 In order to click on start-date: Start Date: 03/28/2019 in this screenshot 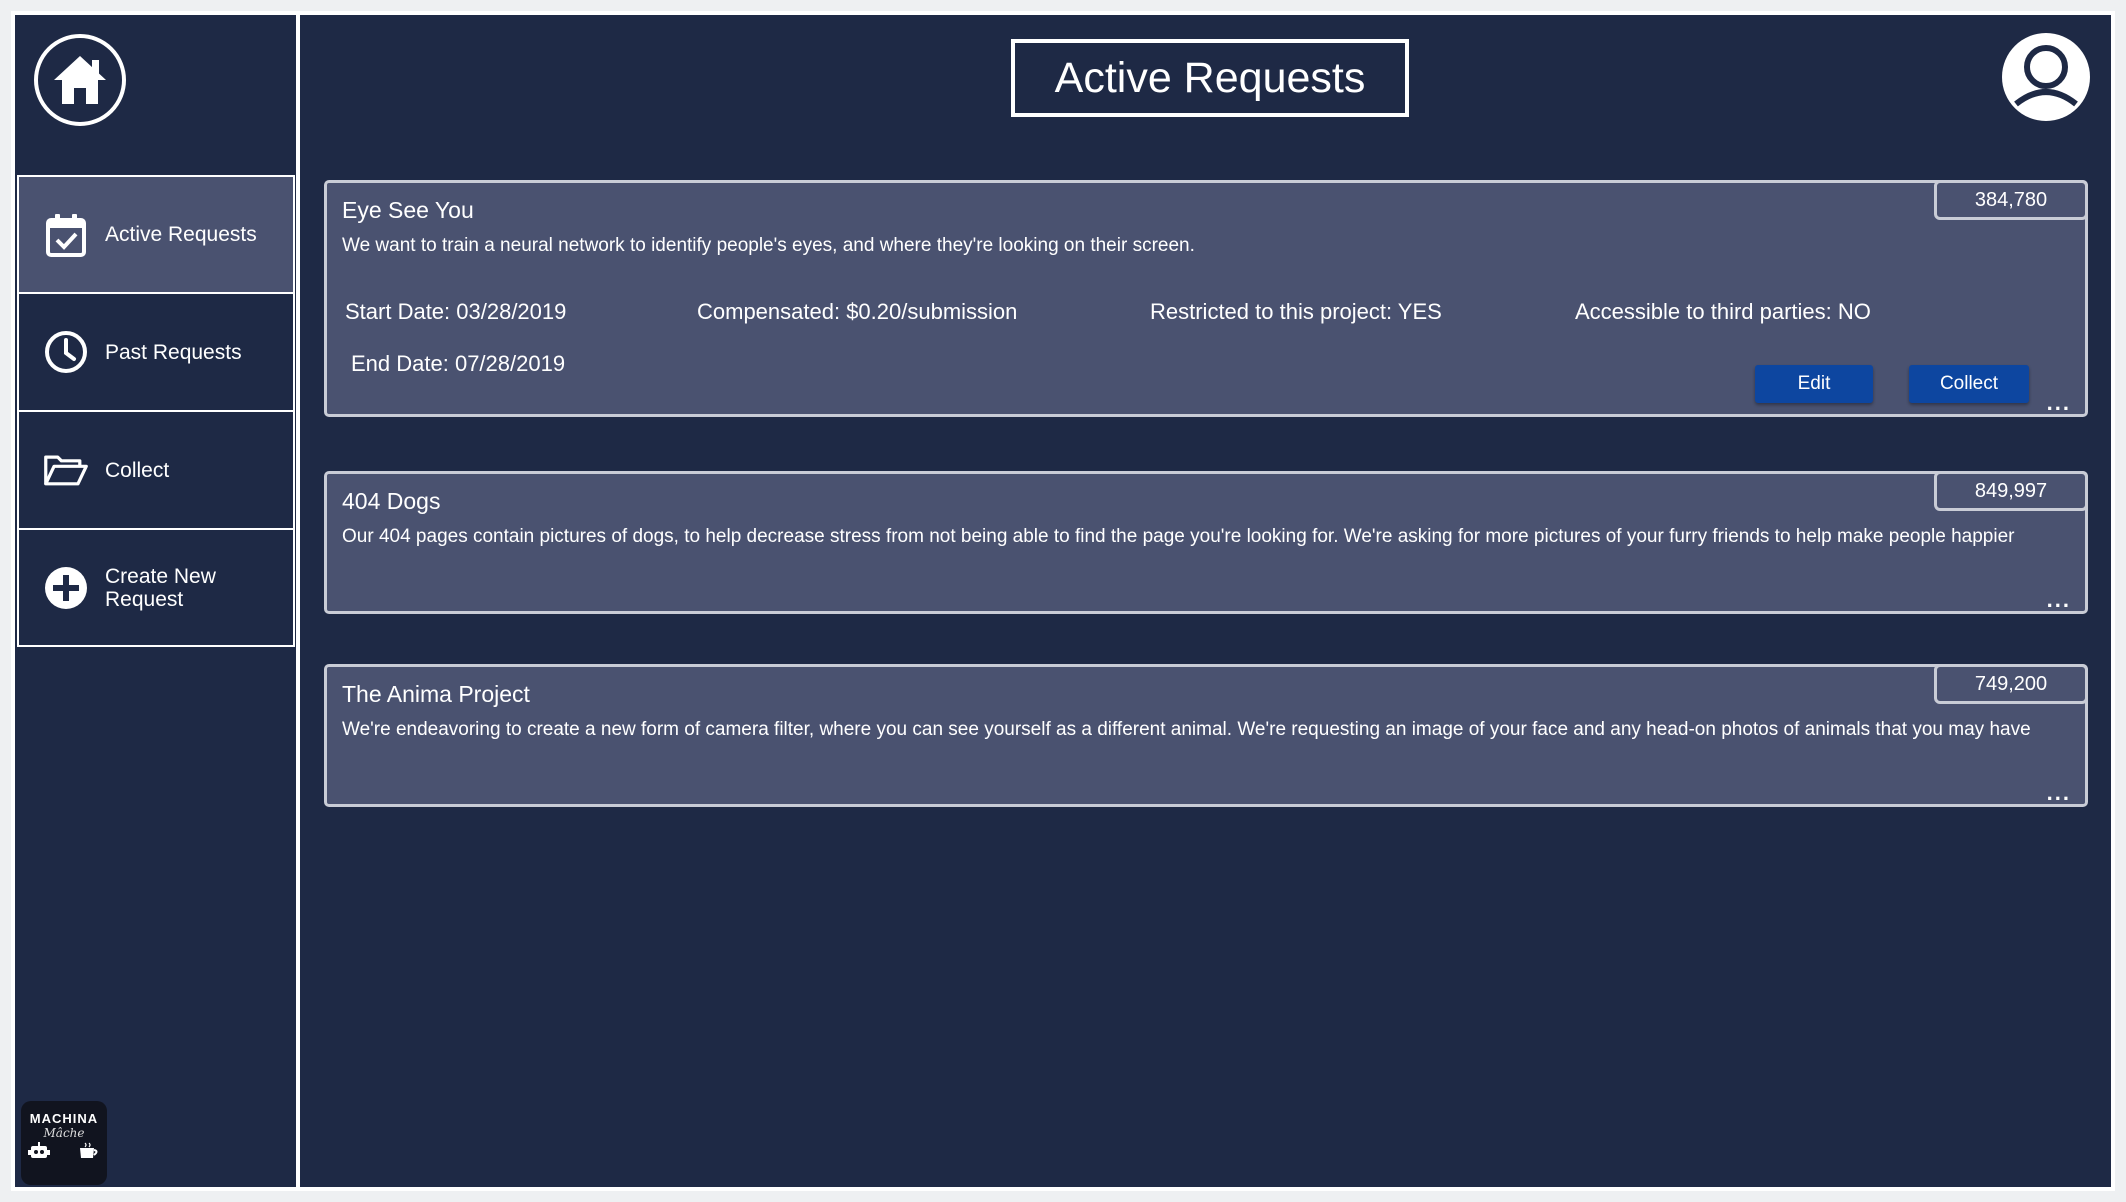, I will do `click(456, 311)`.